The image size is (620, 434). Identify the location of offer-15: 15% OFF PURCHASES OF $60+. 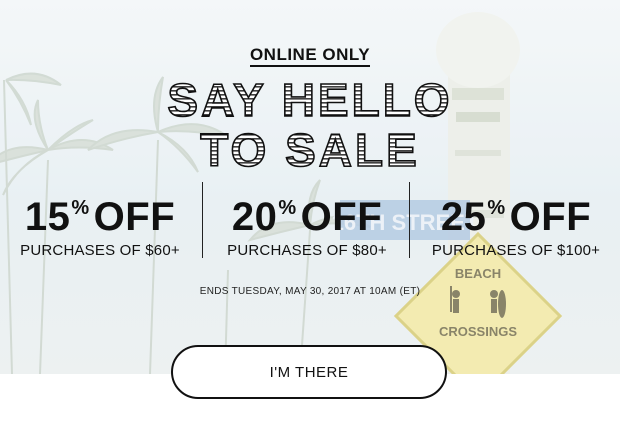
(100, 222).